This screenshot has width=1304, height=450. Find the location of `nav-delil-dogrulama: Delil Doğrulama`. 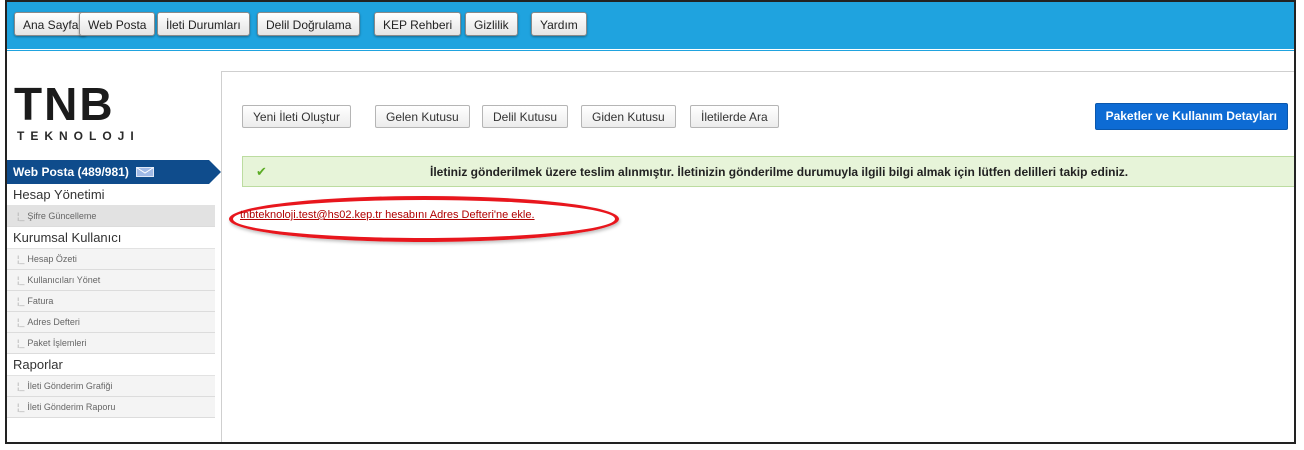

nav-delil-dogrulama: Delil Doğrulama is located at coordinates (309, 24).